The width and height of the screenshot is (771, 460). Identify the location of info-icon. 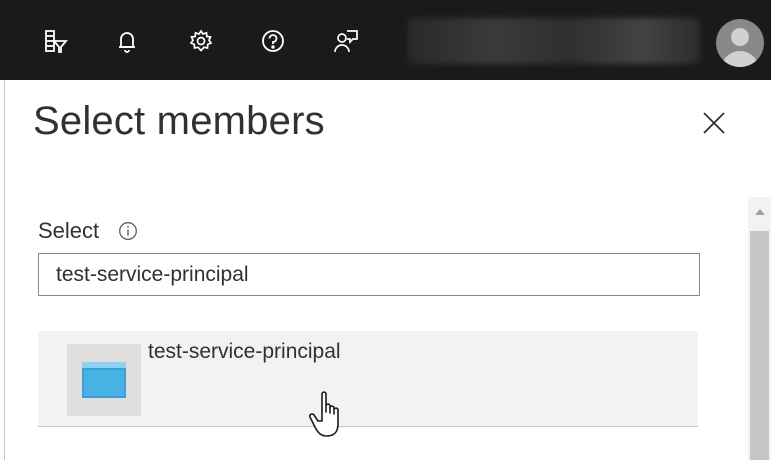
(128, 231).